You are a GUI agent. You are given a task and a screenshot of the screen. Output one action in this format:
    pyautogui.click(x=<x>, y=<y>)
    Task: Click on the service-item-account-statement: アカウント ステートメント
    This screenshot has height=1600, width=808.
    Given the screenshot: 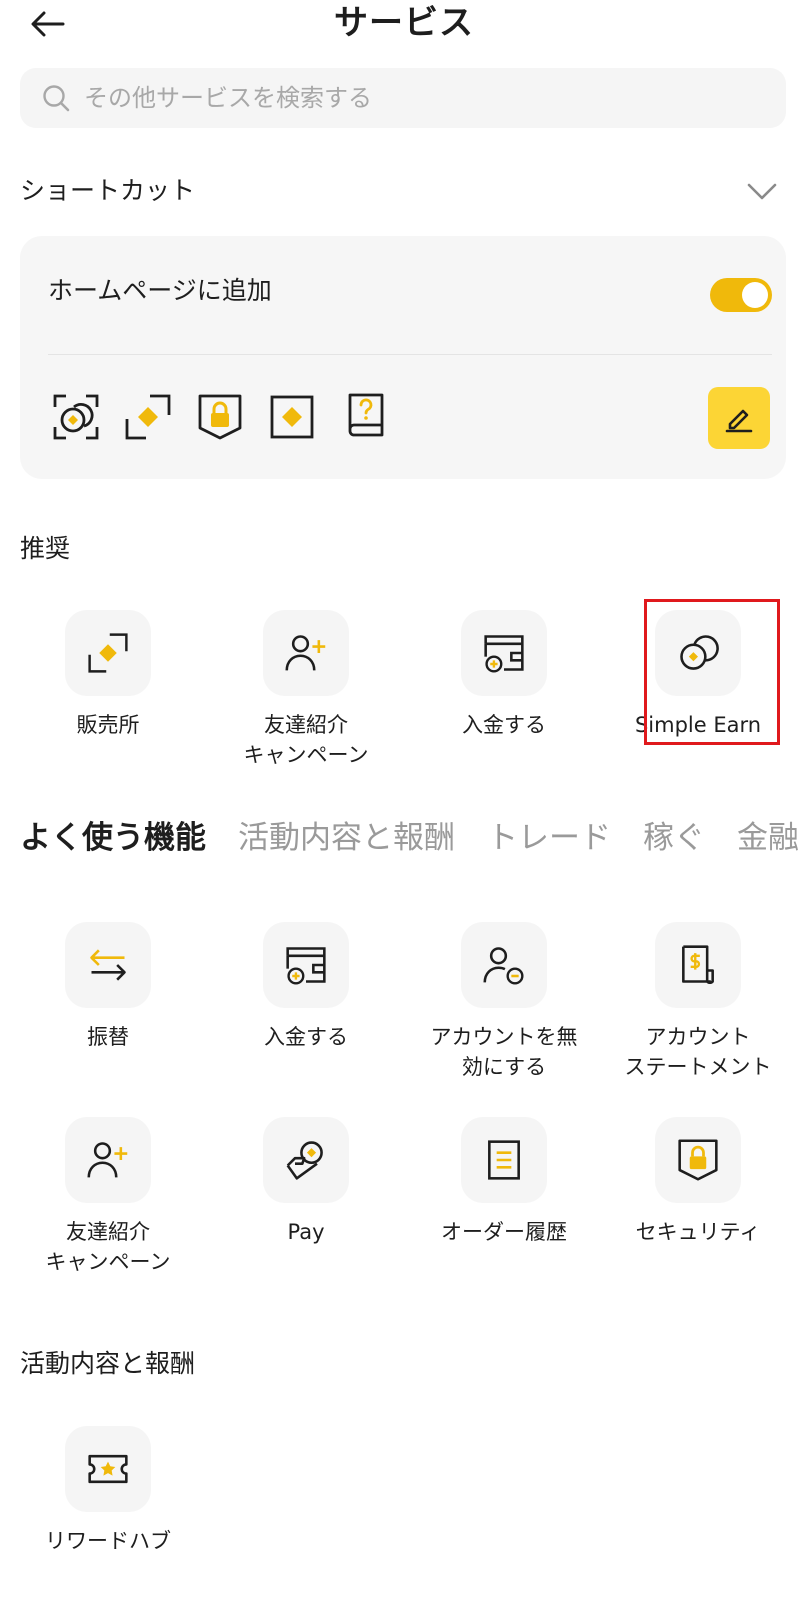 What is the action you would take?
    pyautogui.click(x=698, y=1002)
    